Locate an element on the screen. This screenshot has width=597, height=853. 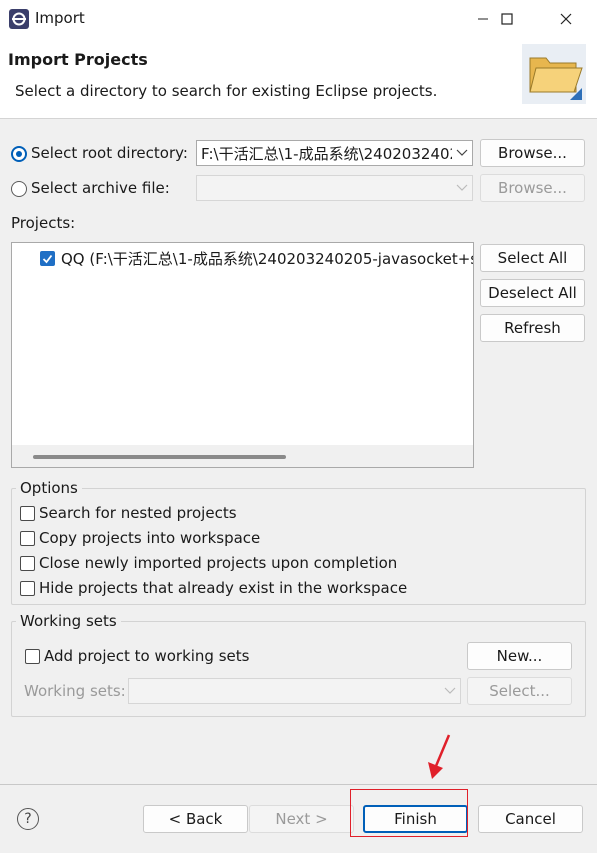
projects-label: Projects: is located at coordinates (43, 223).